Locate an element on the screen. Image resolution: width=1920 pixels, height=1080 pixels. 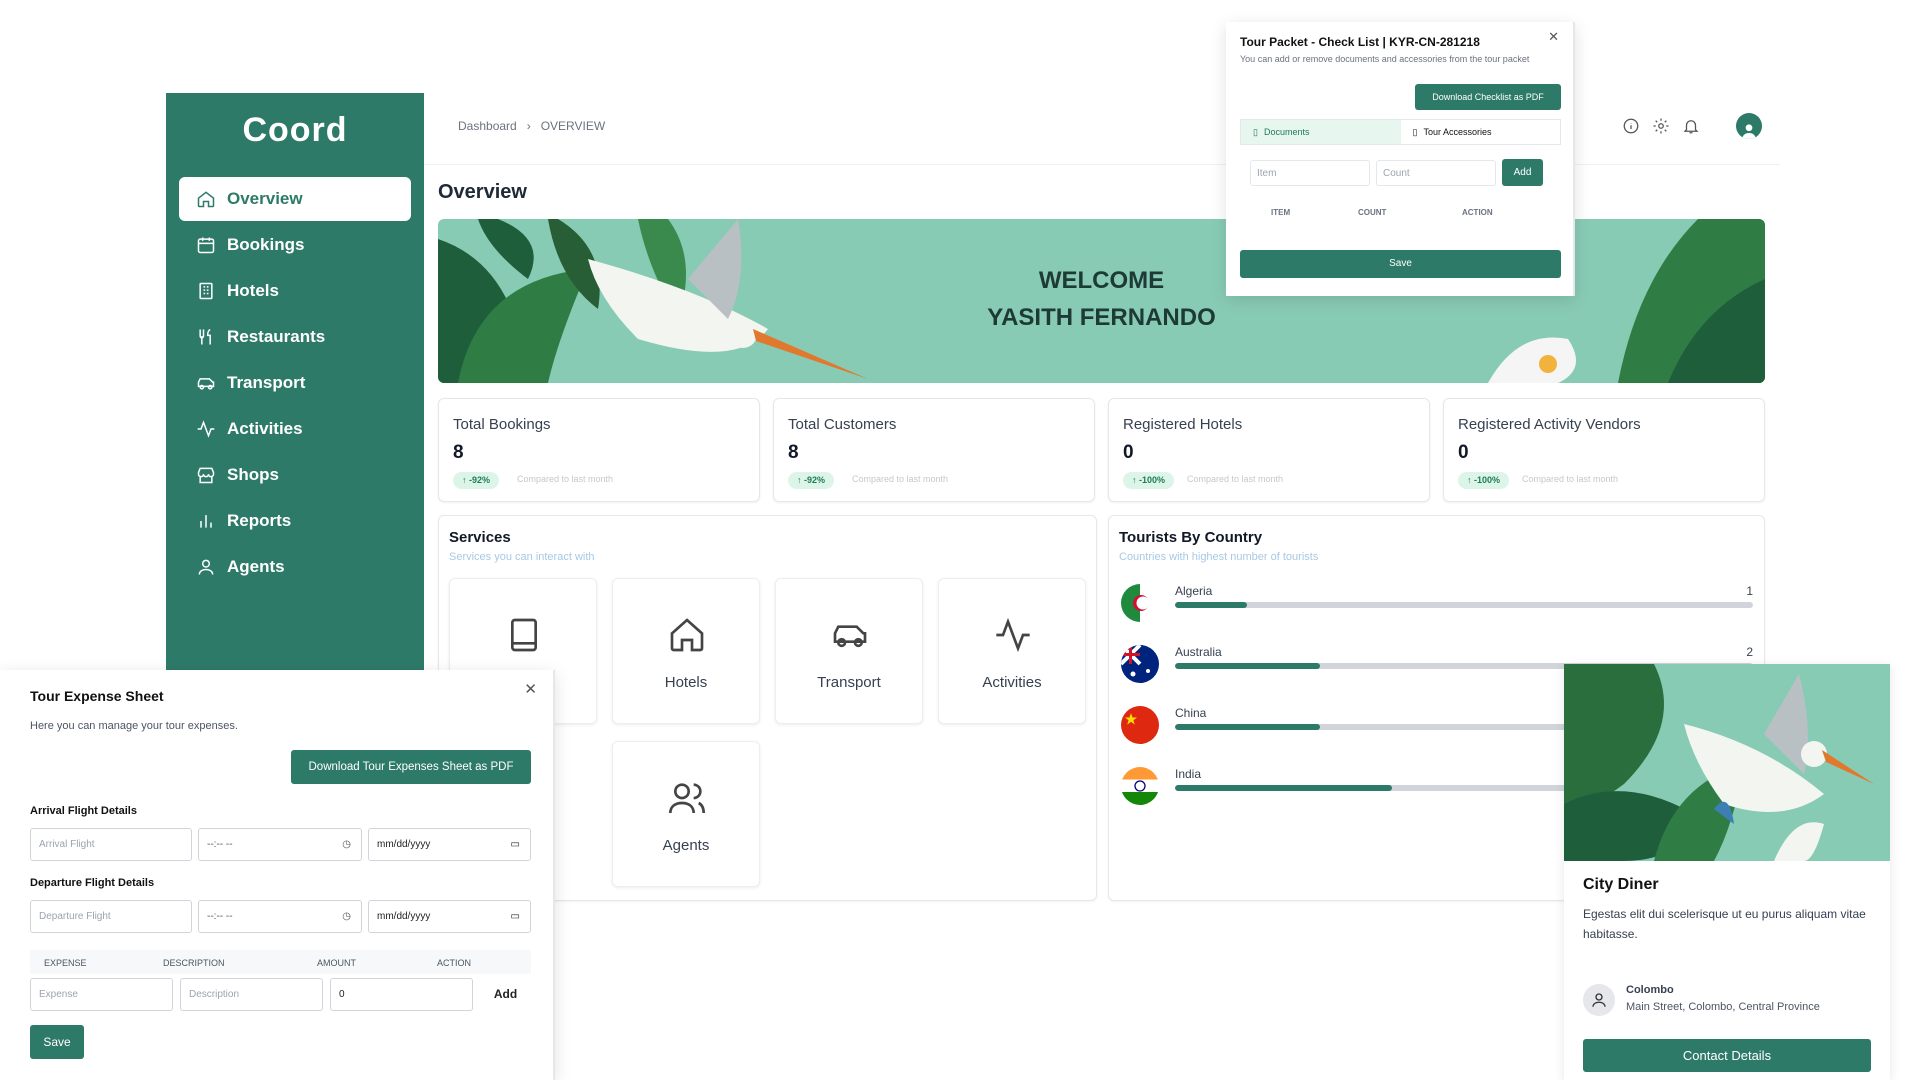
arrival-date-input: mm/dd/yyyy ▭ is located at coordinates (449, 844).